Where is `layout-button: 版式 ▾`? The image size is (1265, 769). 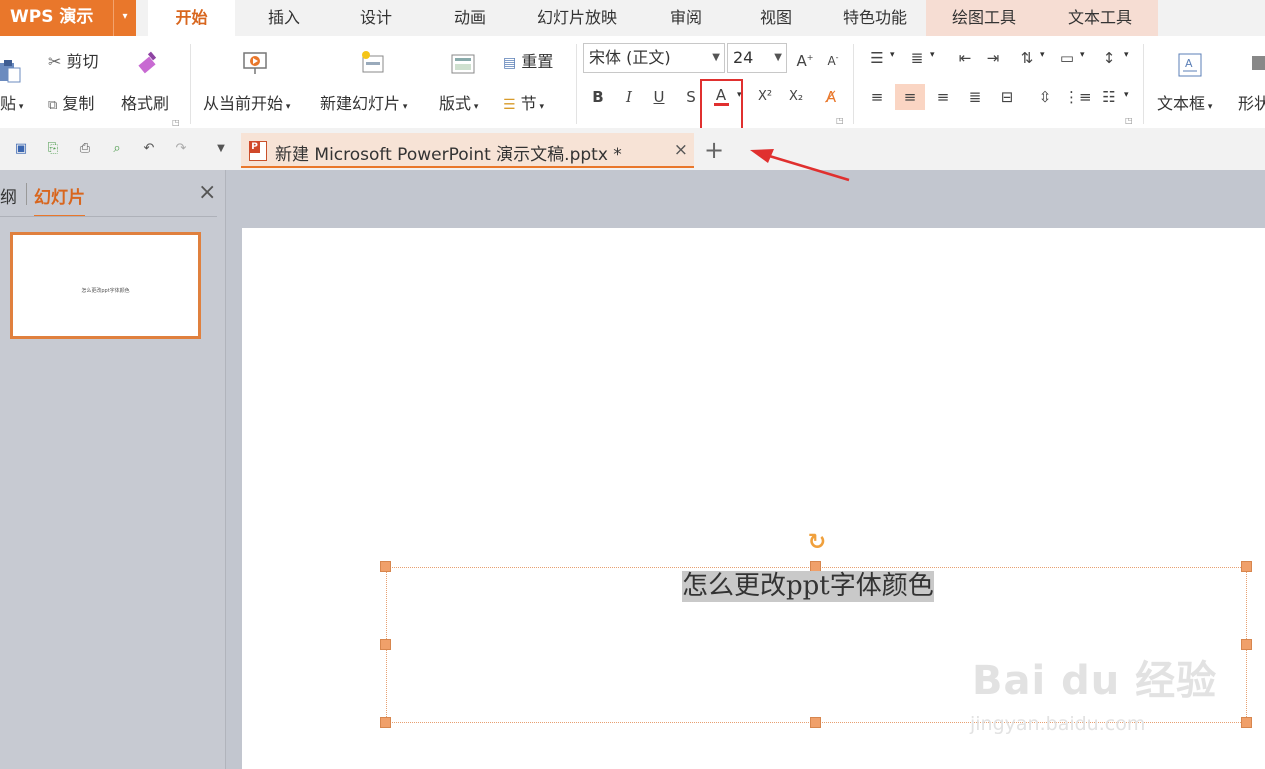
layout-button: 版式 ▾ is located at coordinates (458, 102).